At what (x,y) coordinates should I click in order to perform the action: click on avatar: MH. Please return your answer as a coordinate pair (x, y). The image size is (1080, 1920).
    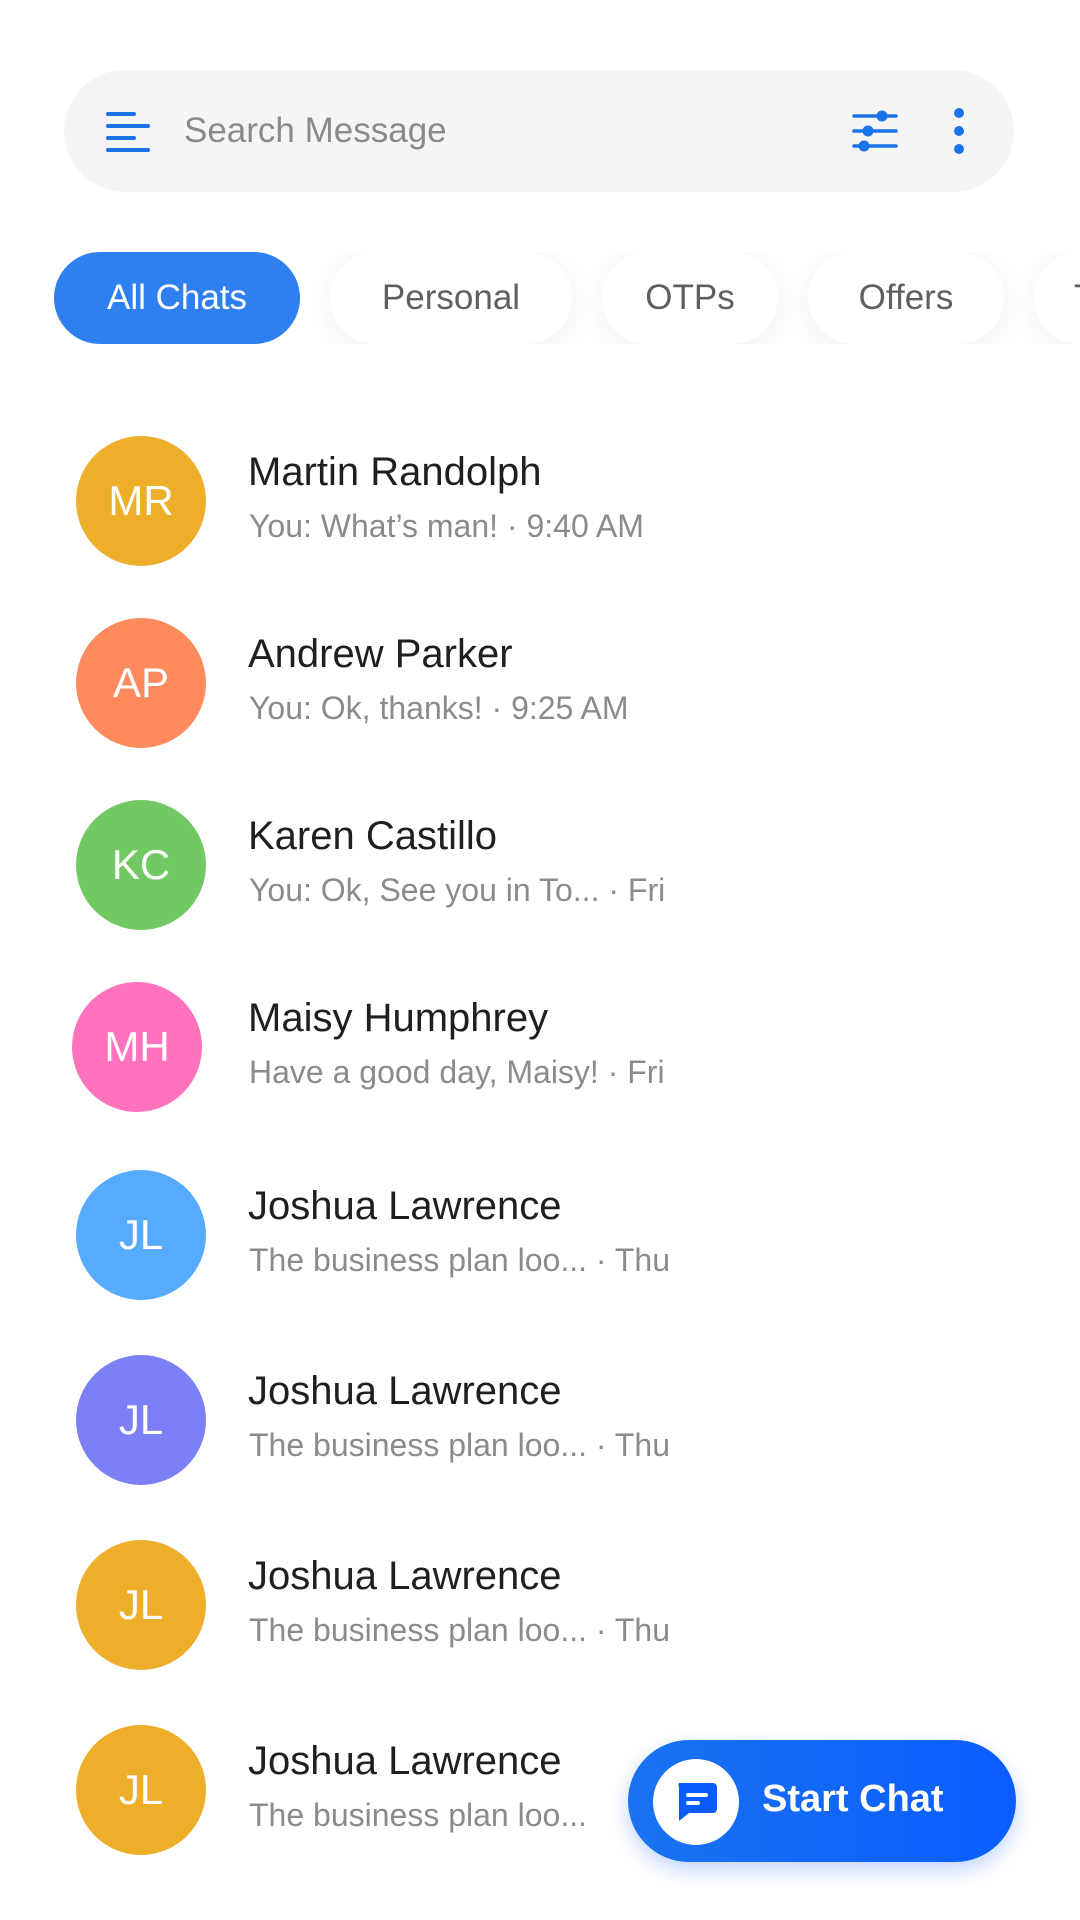
    Looking at the image, I should click on (137, 1047).